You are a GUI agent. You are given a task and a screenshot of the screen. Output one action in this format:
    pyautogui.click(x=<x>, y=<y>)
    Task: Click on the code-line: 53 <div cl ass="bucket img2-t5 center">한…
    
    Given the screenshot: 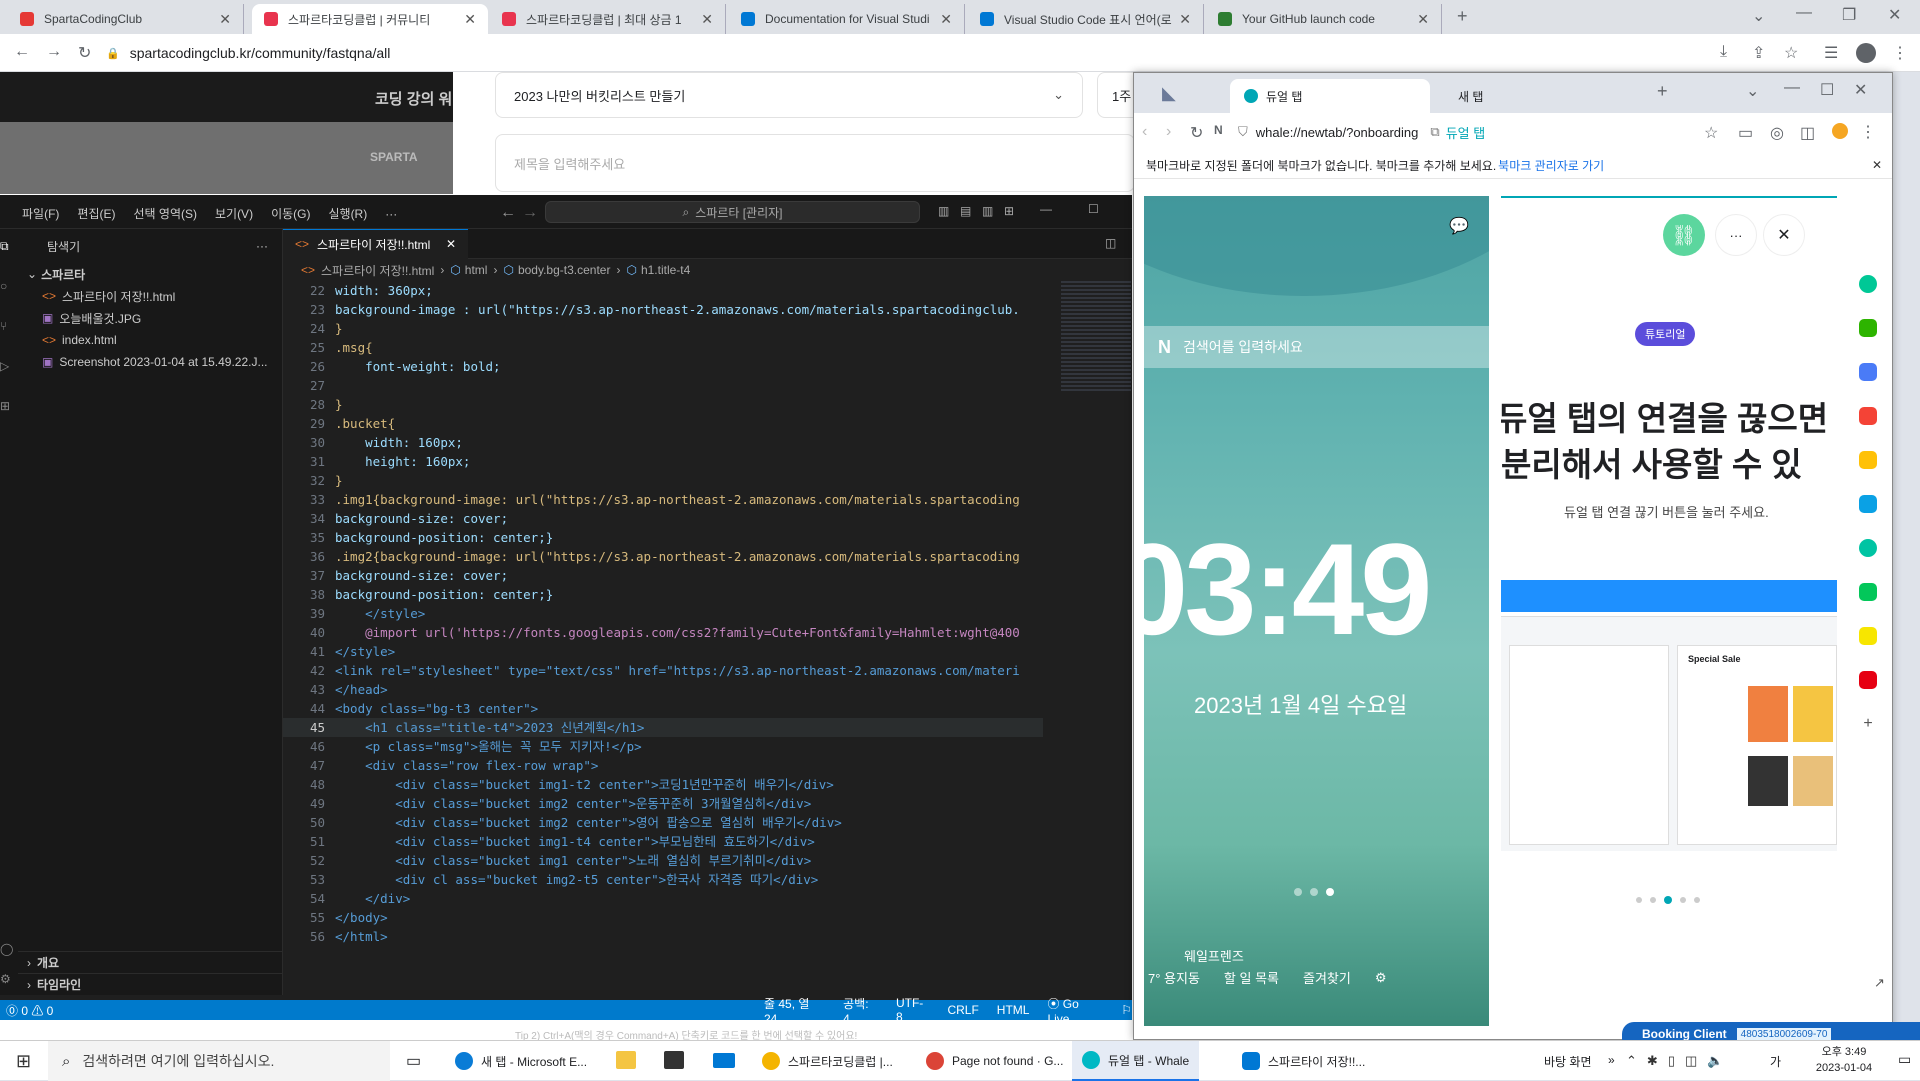 What is the action you would take?
    pyautogui.click(x=663, y=879)
    